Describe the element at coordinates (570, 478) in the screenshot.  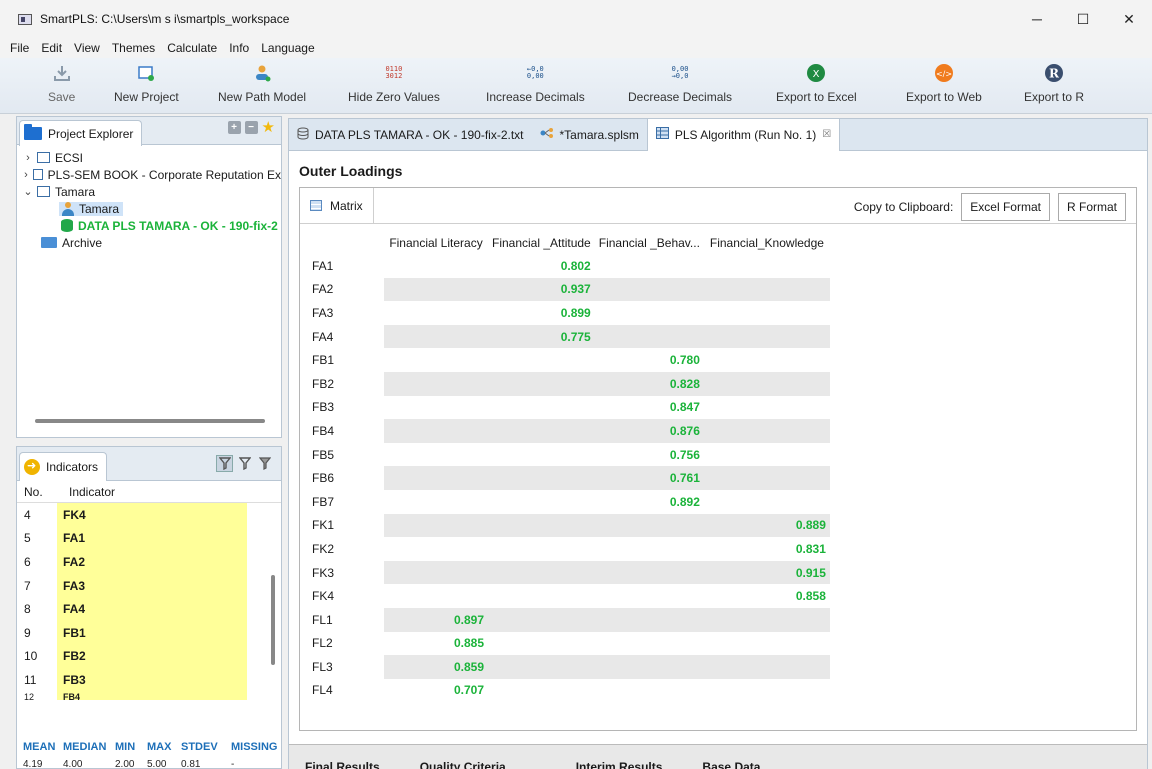
I see `table-row: FB6 0.761` at that location.